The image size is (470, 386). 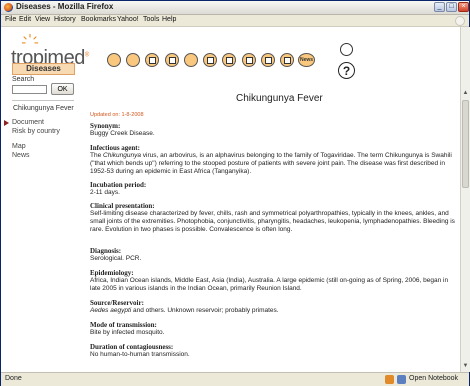 I want to click on section-heading: Incubation period:, so click(x=118, y=185).